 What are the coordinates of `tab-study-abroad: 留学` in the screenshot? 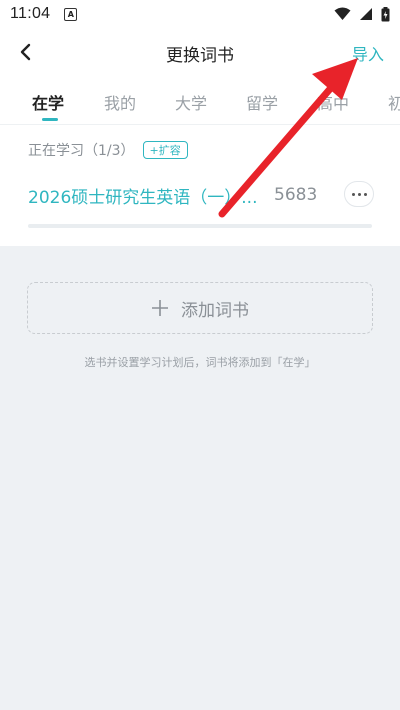 It's located at (262, 102).